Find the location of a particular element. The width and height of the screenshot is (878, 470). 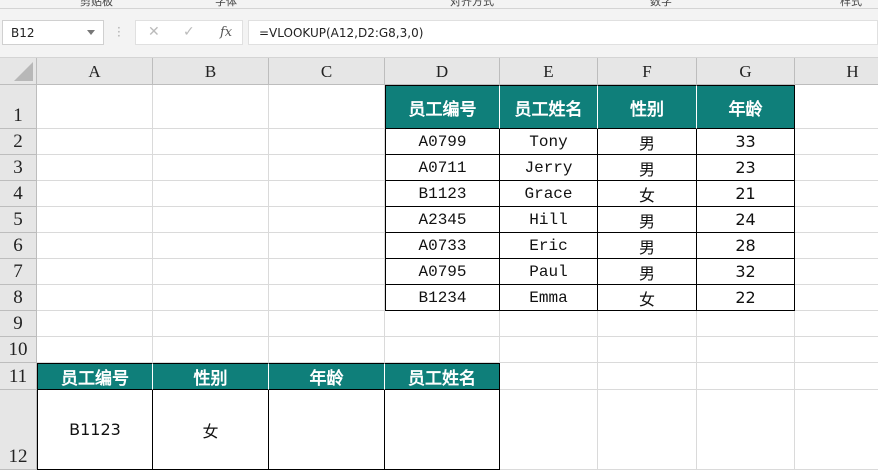

table-cell: A0711 is located at coordinates (442, 168).